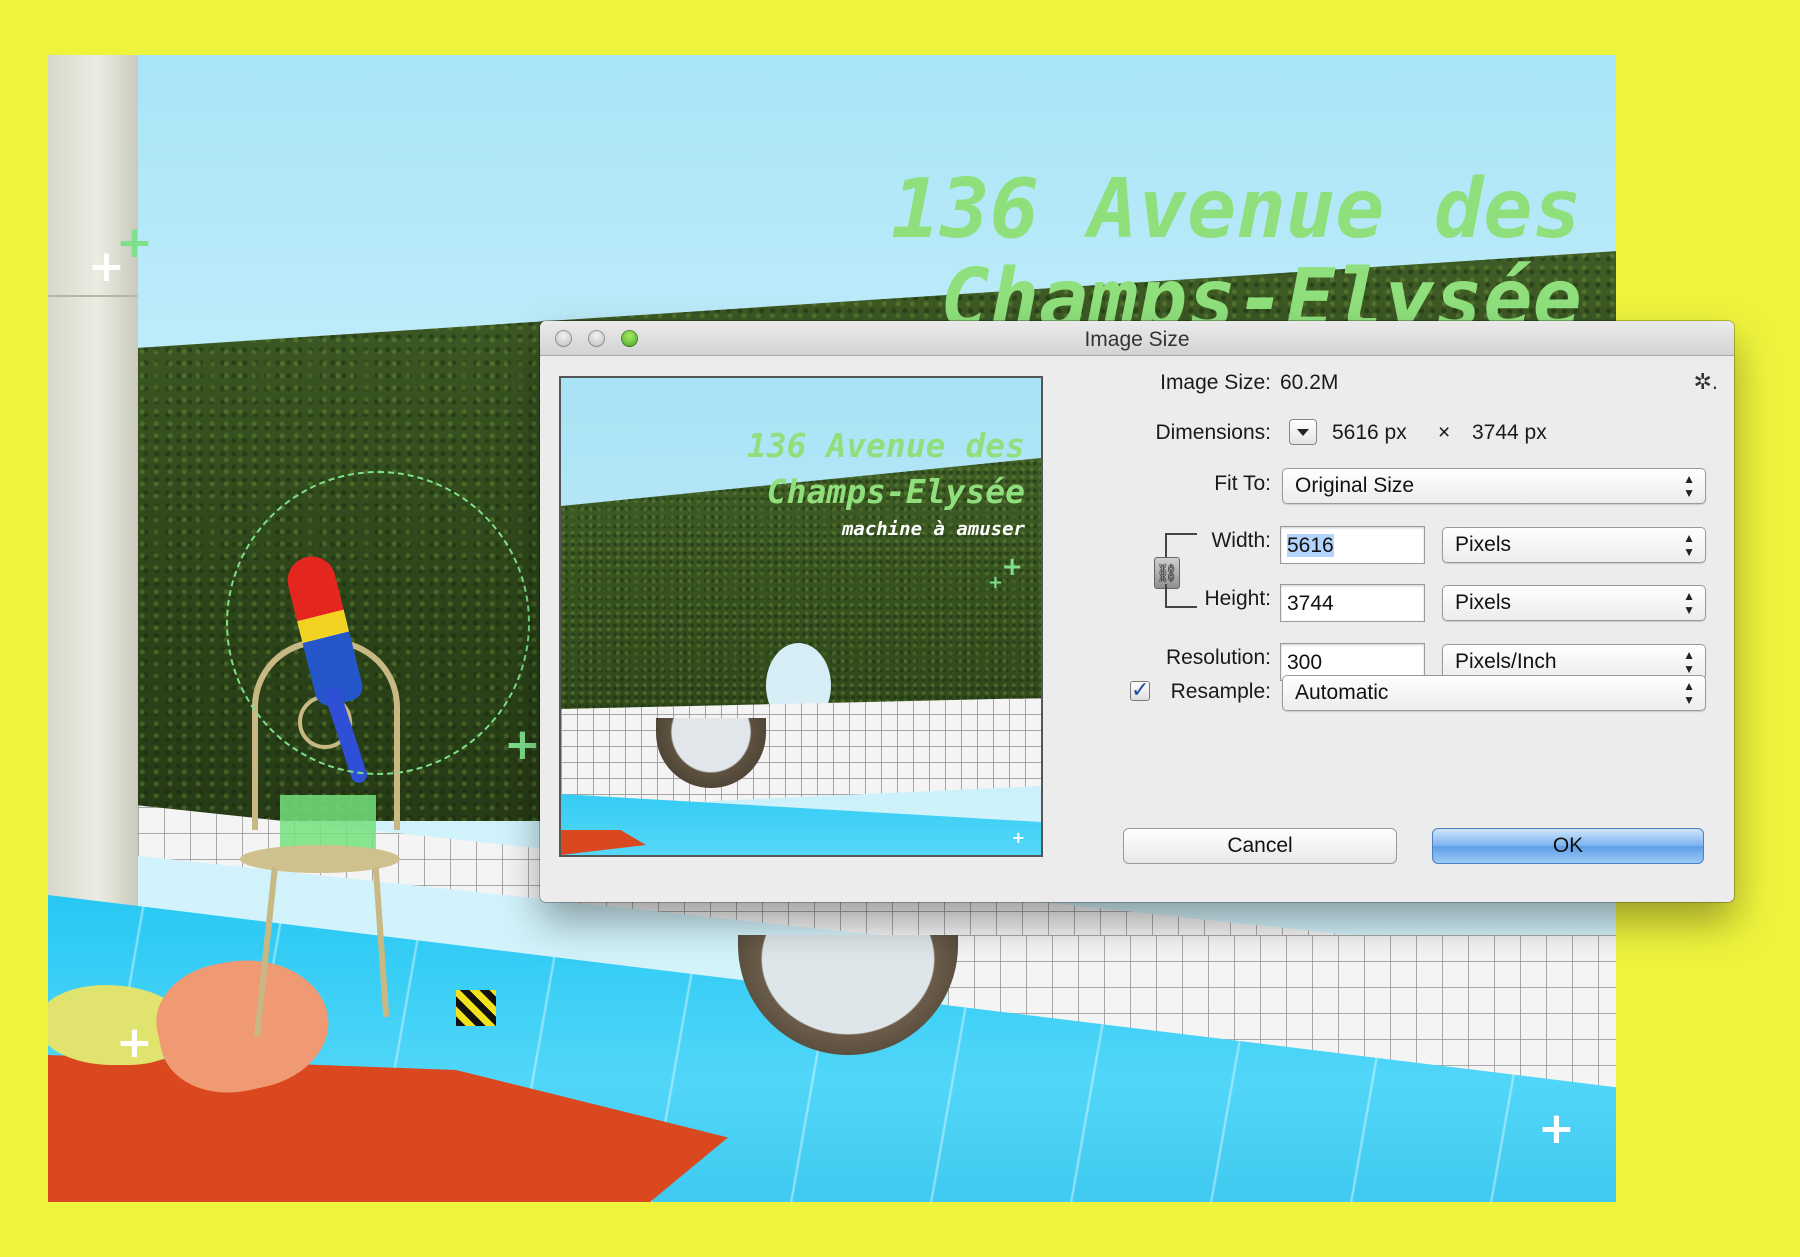  I want to click on triangle-down-icon, so click(1303, 432).